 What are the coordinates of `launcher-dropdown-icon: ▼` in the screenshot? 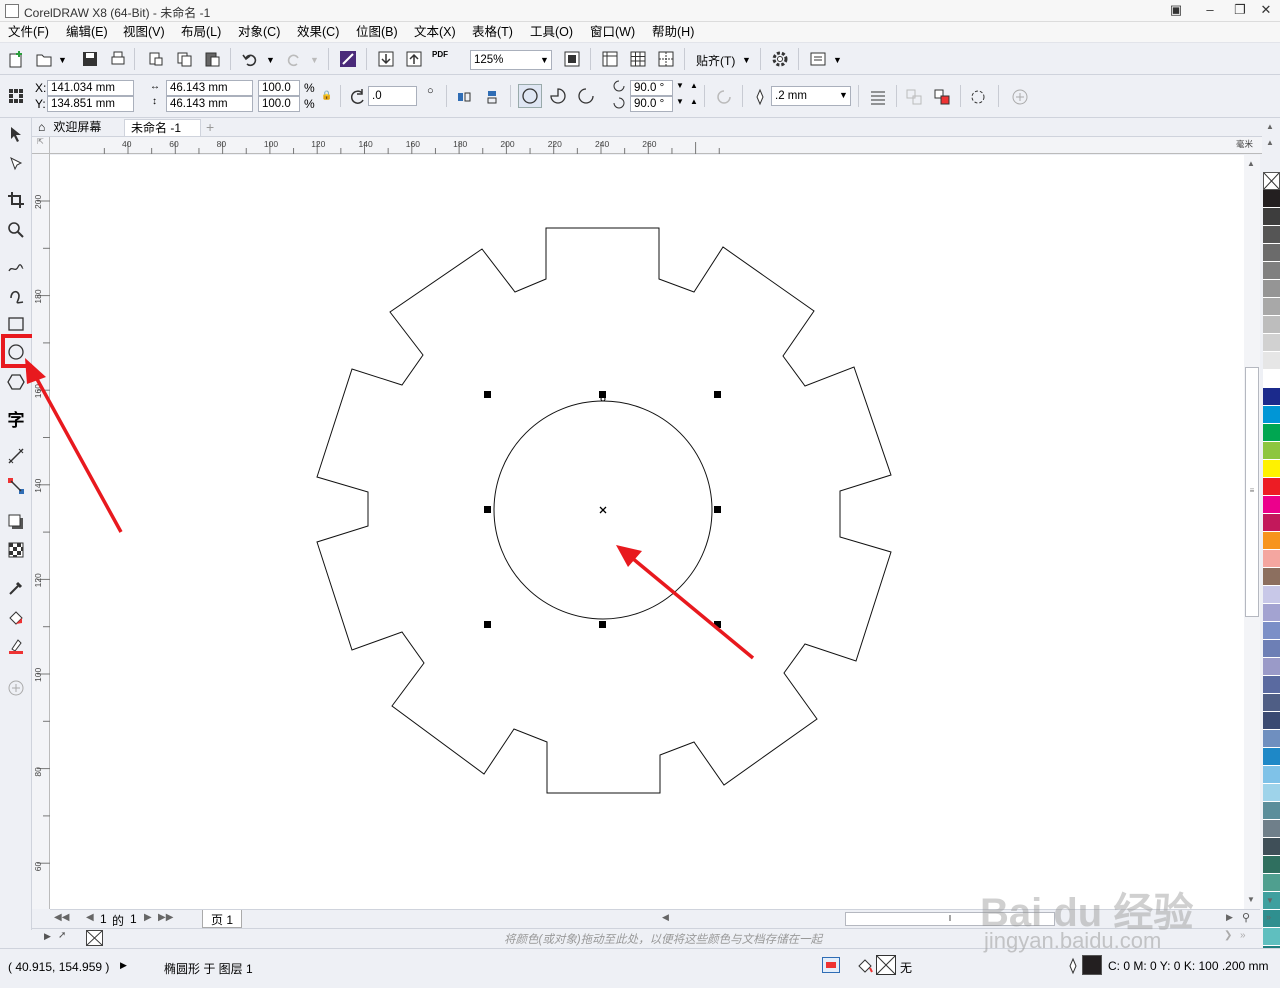 It's located at (837, 60).